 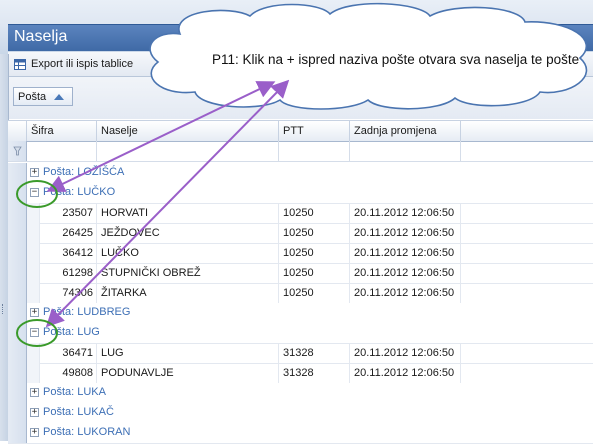 I want to click on highlight-ring-lucko, so click(x=37, y=194).